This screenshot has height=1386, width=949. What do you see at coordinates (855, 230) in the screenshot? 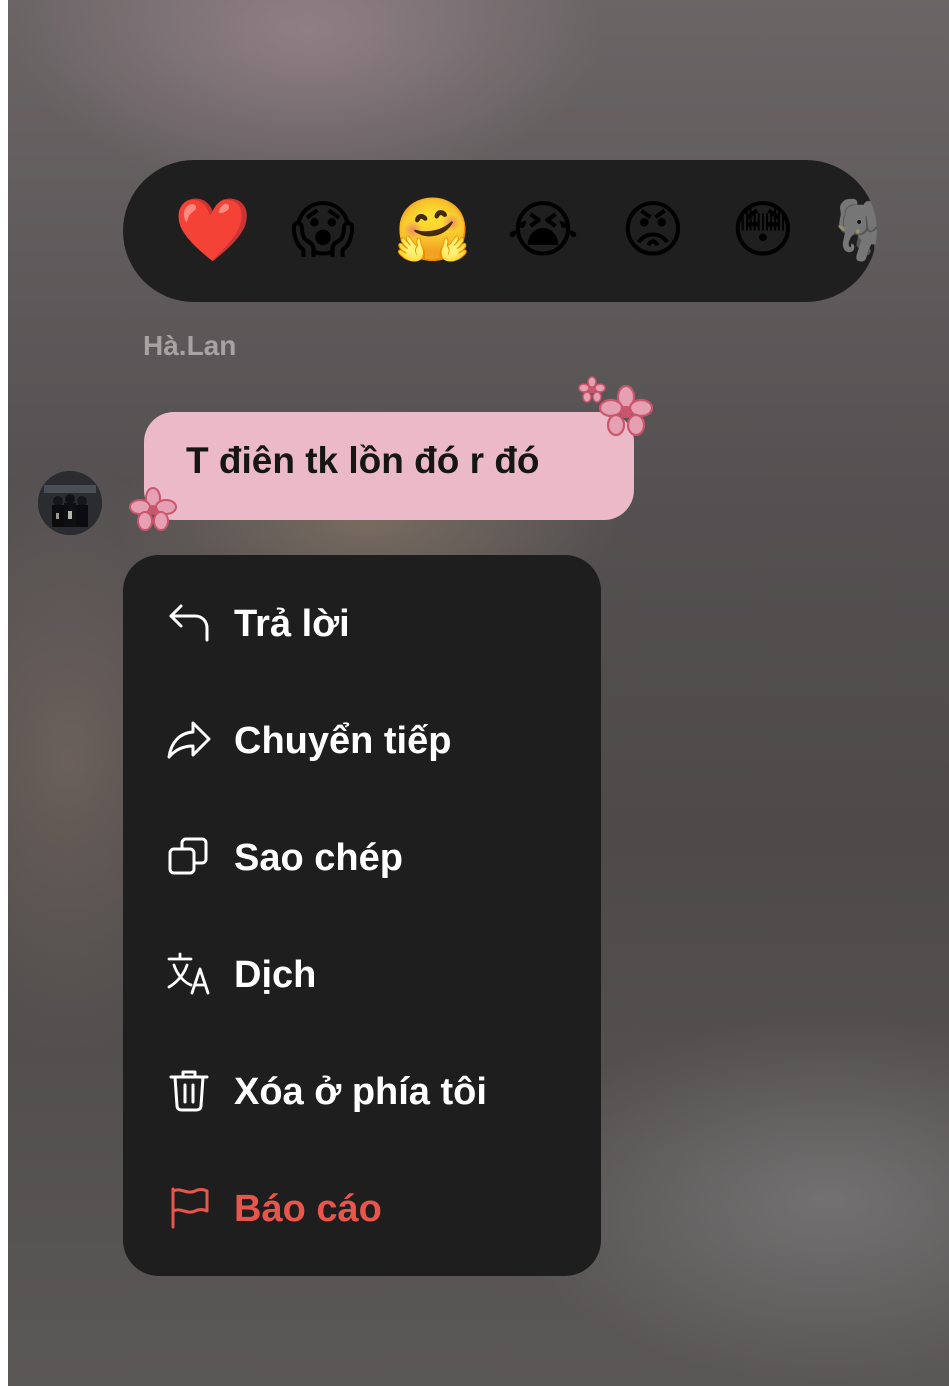
I see `reaction-more-partial: 🐘` at bounding box center [855, 230].